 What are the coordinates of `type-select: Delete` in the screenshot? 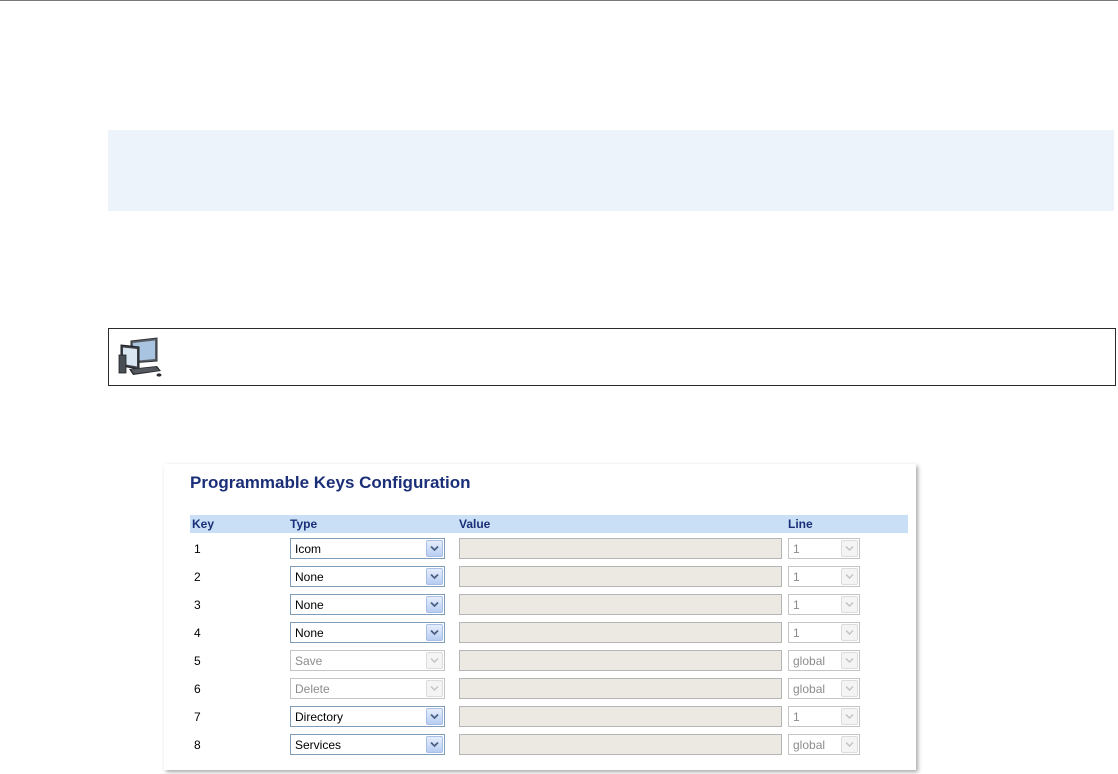 It's located at (367, 688).